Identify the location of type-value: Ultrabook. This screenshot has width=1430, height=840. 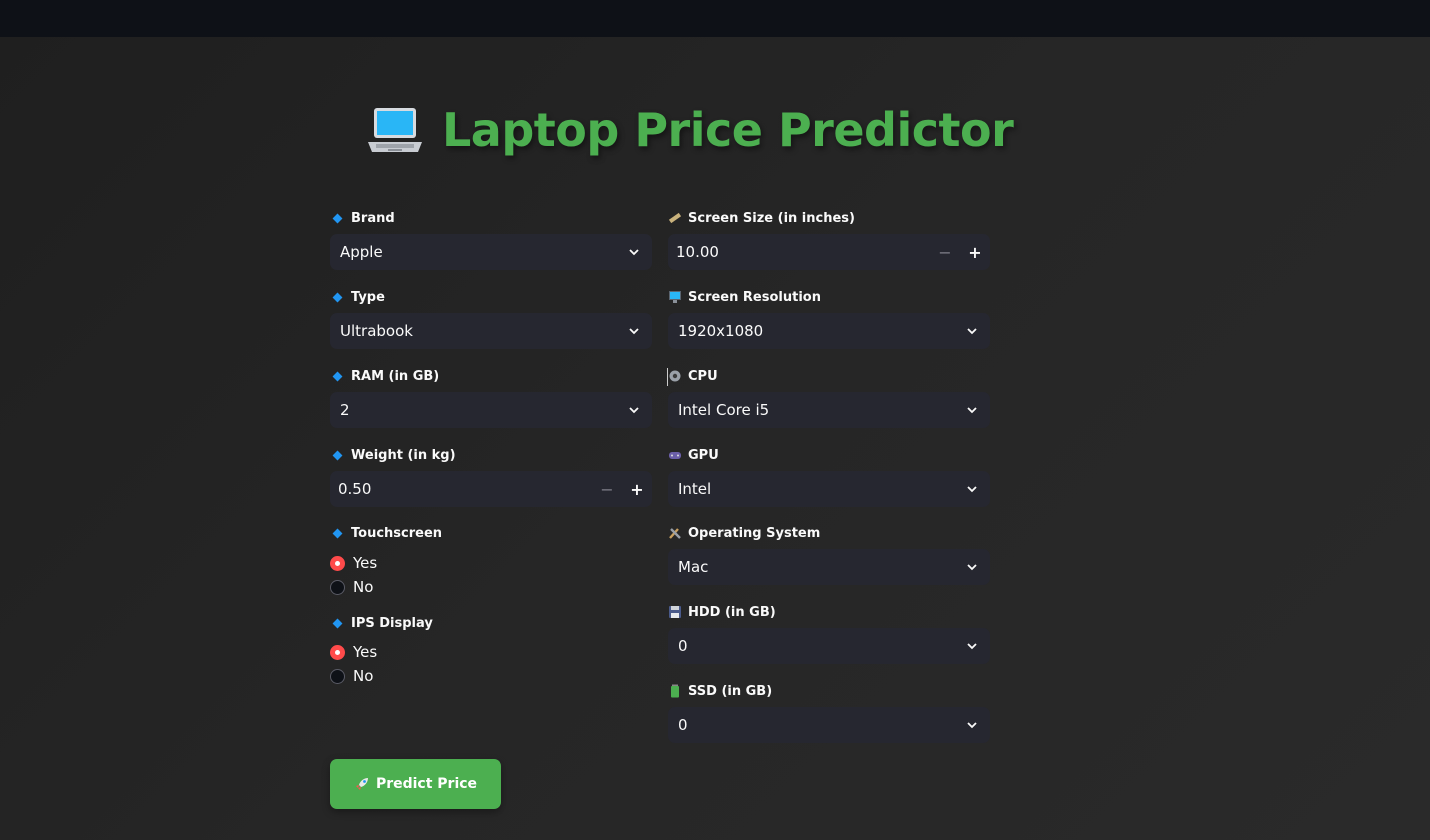
(376, 331).